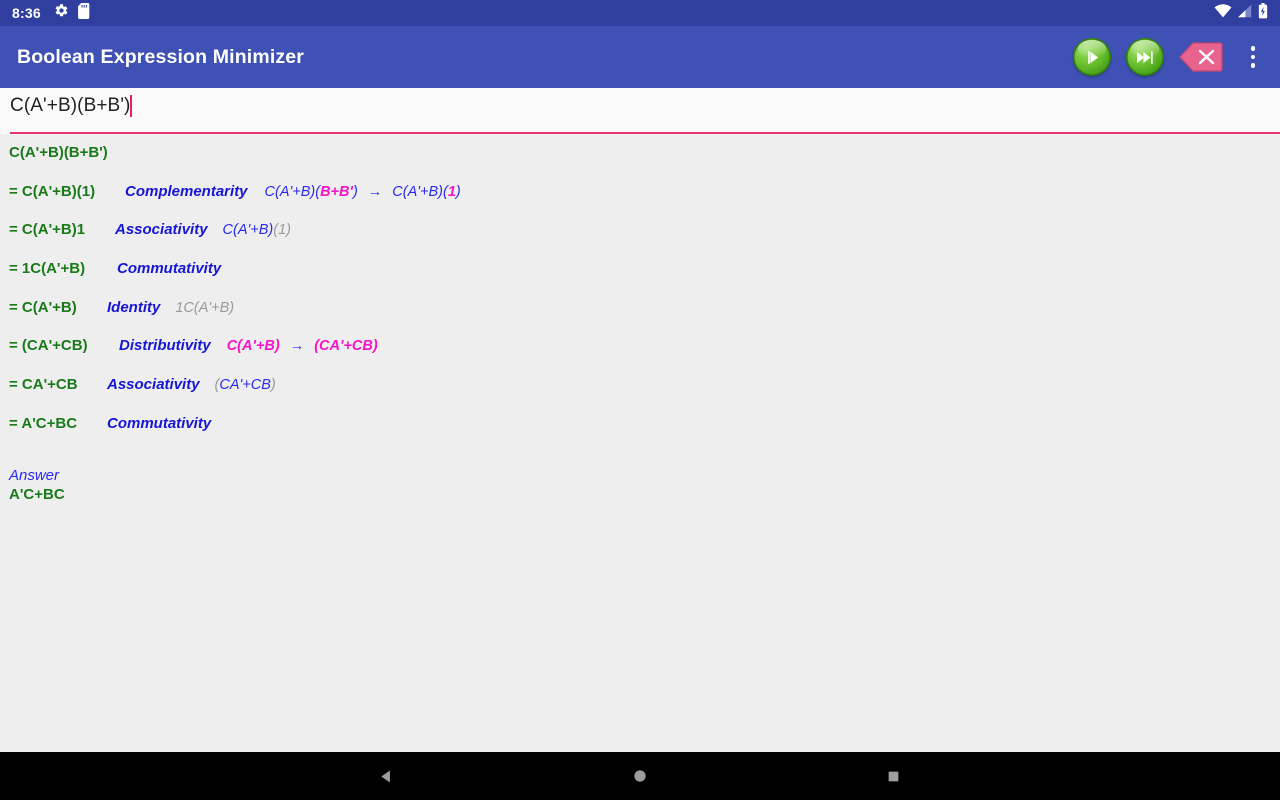  Describe the element at coordinates (346, 346) in the screenshot. I see `detail-to: (CA'+CB)` at that location.